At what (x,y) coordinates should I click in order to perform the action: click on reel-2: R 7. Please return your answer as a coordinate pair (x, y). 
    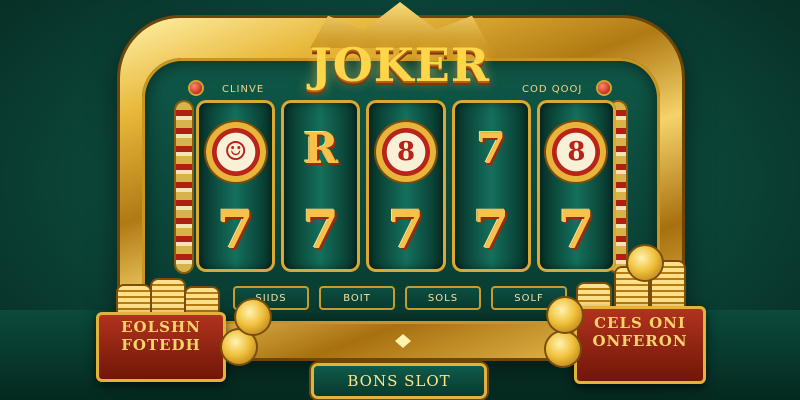
    Looking at the image, I should click on (321, 186).